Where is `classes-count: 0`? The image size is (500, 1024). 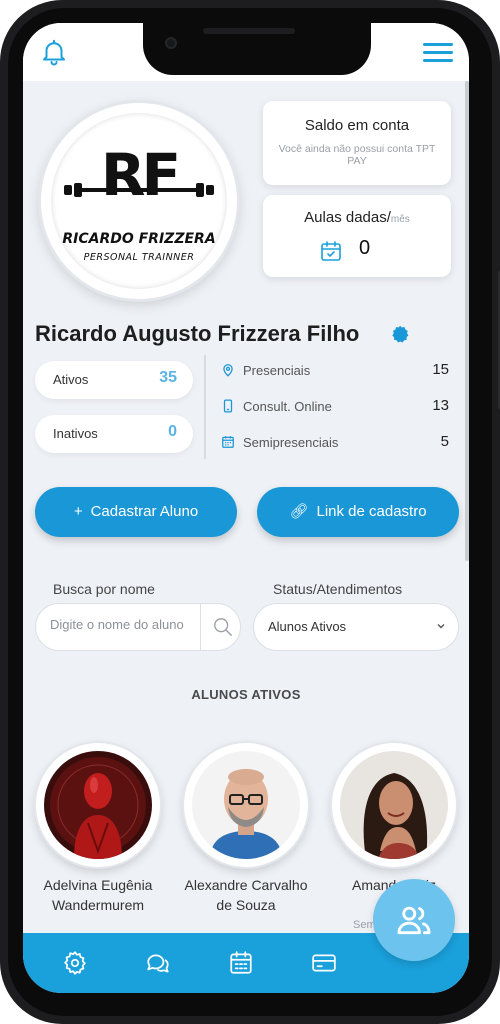
classes-count: 0 is located at coordinates (365, 248).